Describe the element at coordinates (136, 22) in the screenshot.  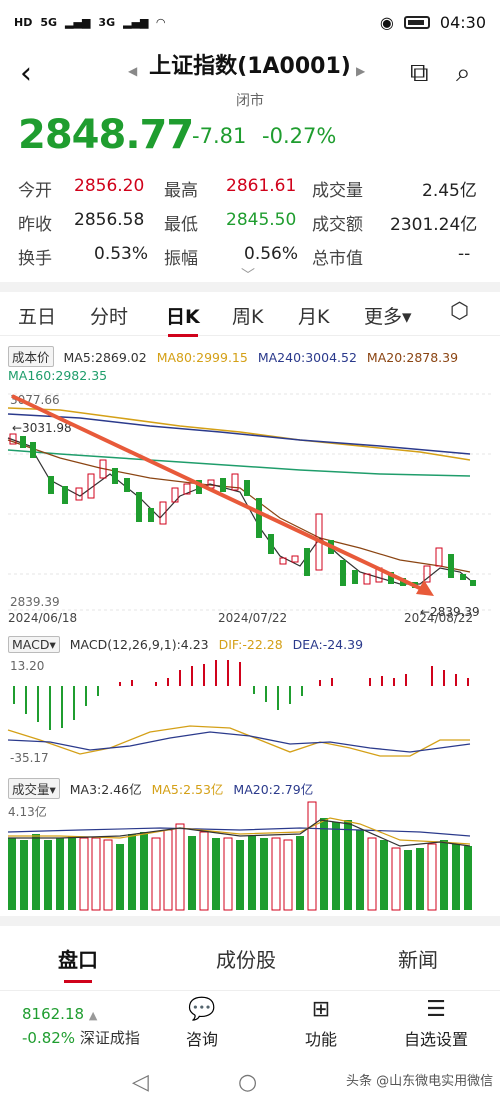
I see `signal-icon-2: ▂▄▆` at that location.